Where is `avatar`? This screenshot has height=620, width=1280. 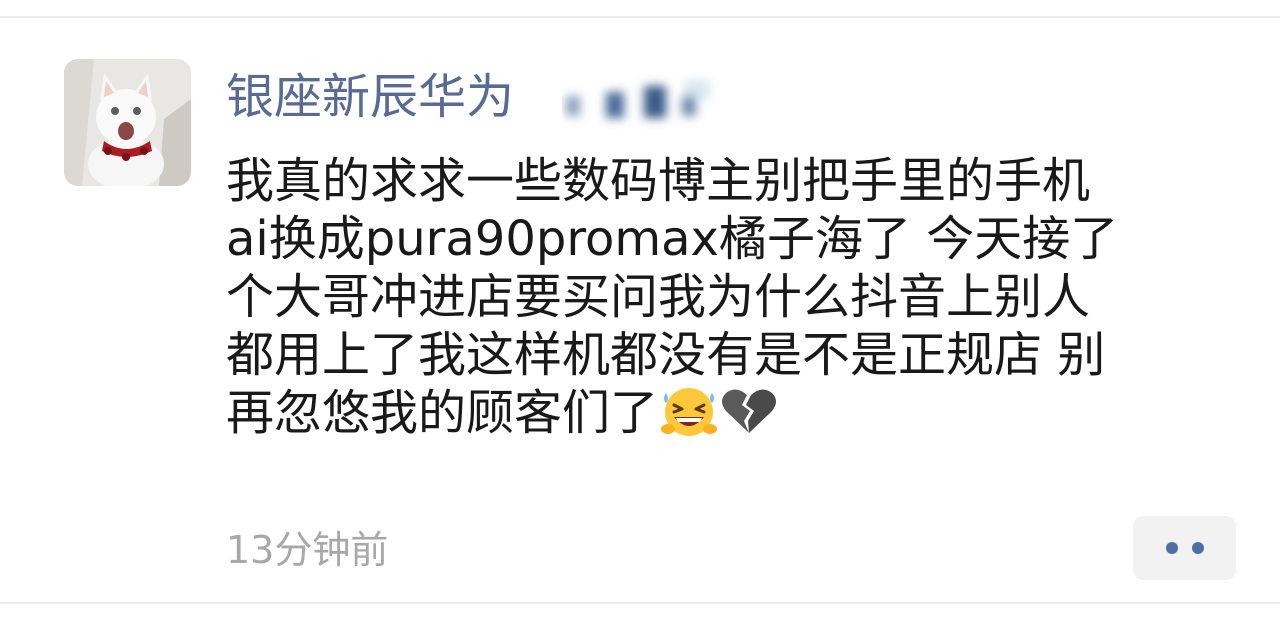 avatar is located at coordinates (127, 122).